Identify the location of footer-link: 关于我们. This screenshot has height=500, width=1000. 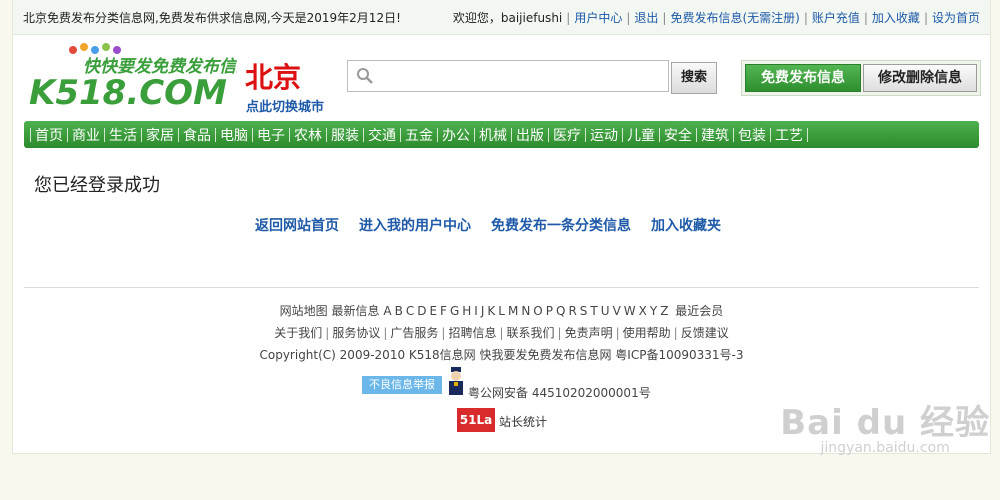
(298, 333).